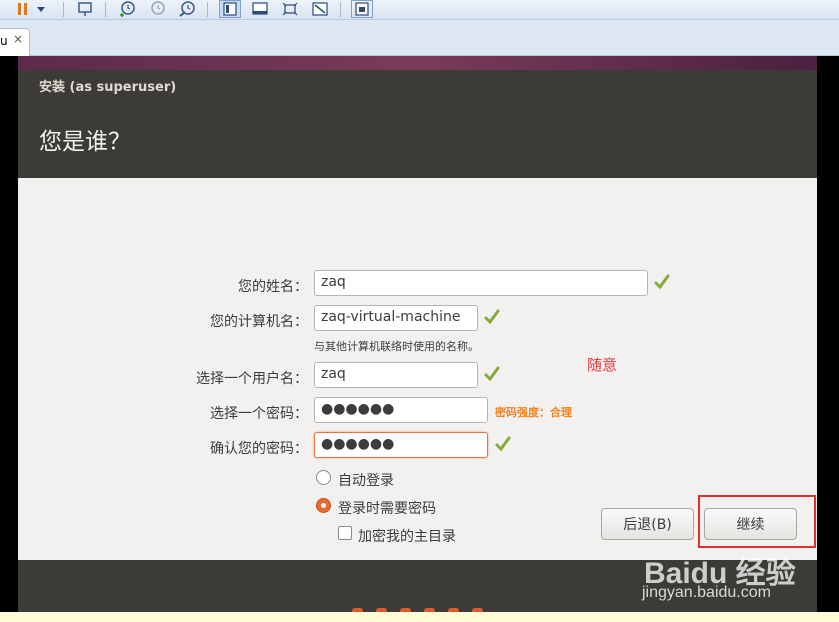 This screenshot has width=839, height=622. I want to click on thumbnail-icon, so click(362, 9).